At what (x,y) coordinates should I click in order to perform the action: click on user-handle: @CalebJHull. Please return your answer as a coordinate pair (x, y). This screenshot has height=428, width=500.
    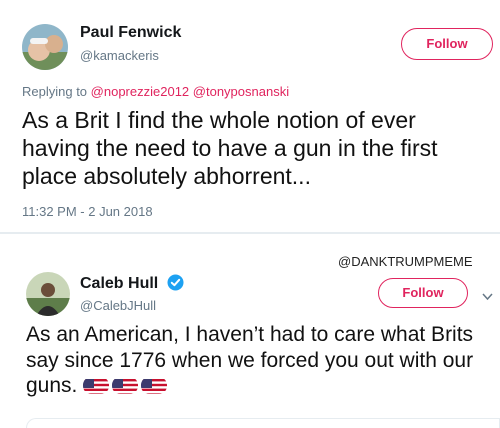
    Looking at the image, I should click on (118, 305).